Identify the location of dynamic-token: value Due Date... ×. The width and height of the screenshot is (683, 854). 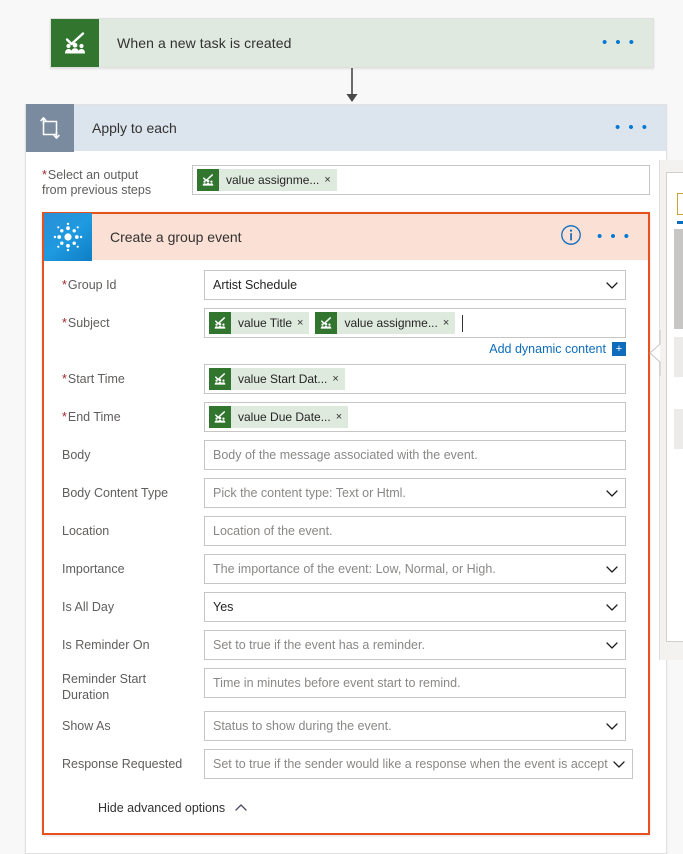
(279, 417).